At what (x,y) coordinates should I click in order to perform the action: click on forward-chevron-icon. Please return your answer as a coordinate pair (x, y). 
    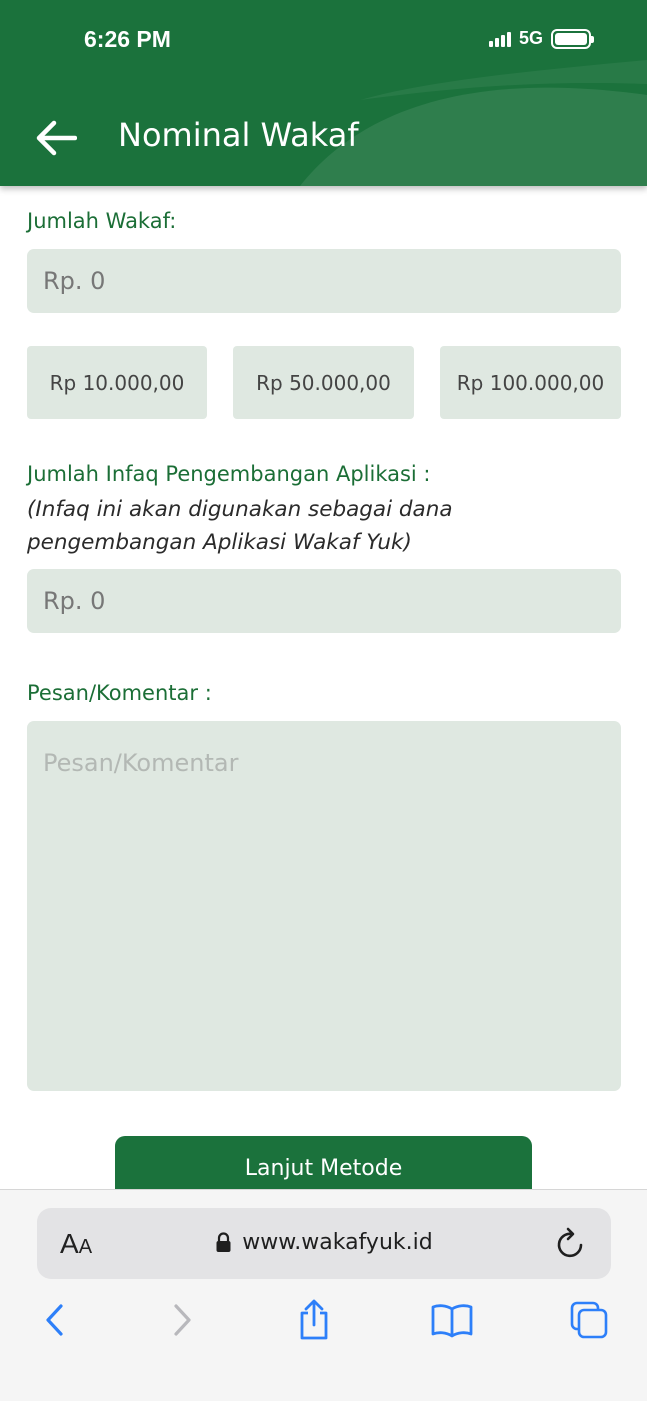
    Looking at the image, I should click on (182, 1320).